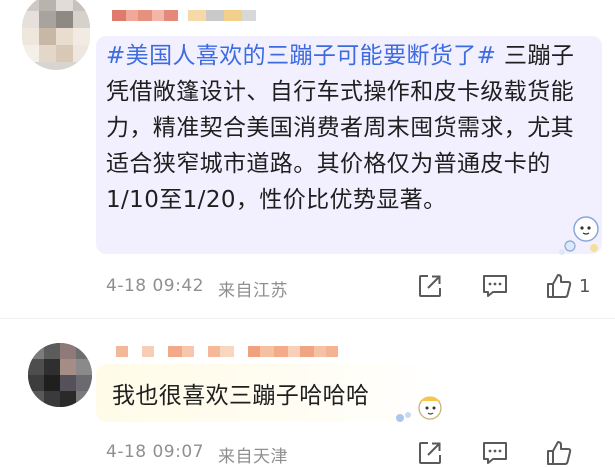 This screenshot has width=615, height=467. I want to click on comment-timestamp: 4-18 09:42, so click(155, 286).